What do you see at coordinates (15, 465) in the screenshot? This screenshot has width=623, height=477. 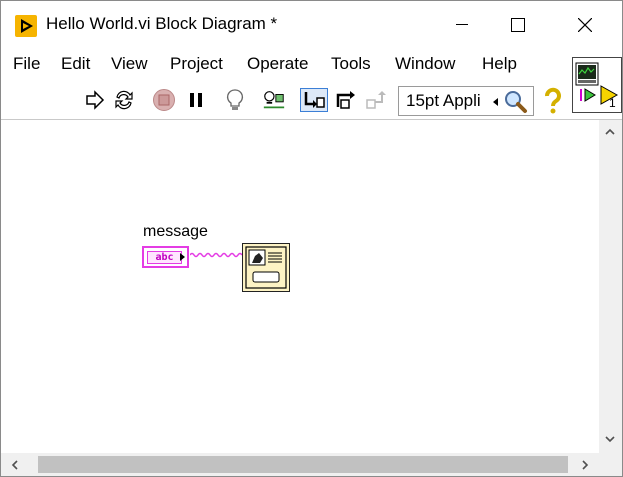 I see `scroll-left-arrow-icon` at bounding box center [15, 465].